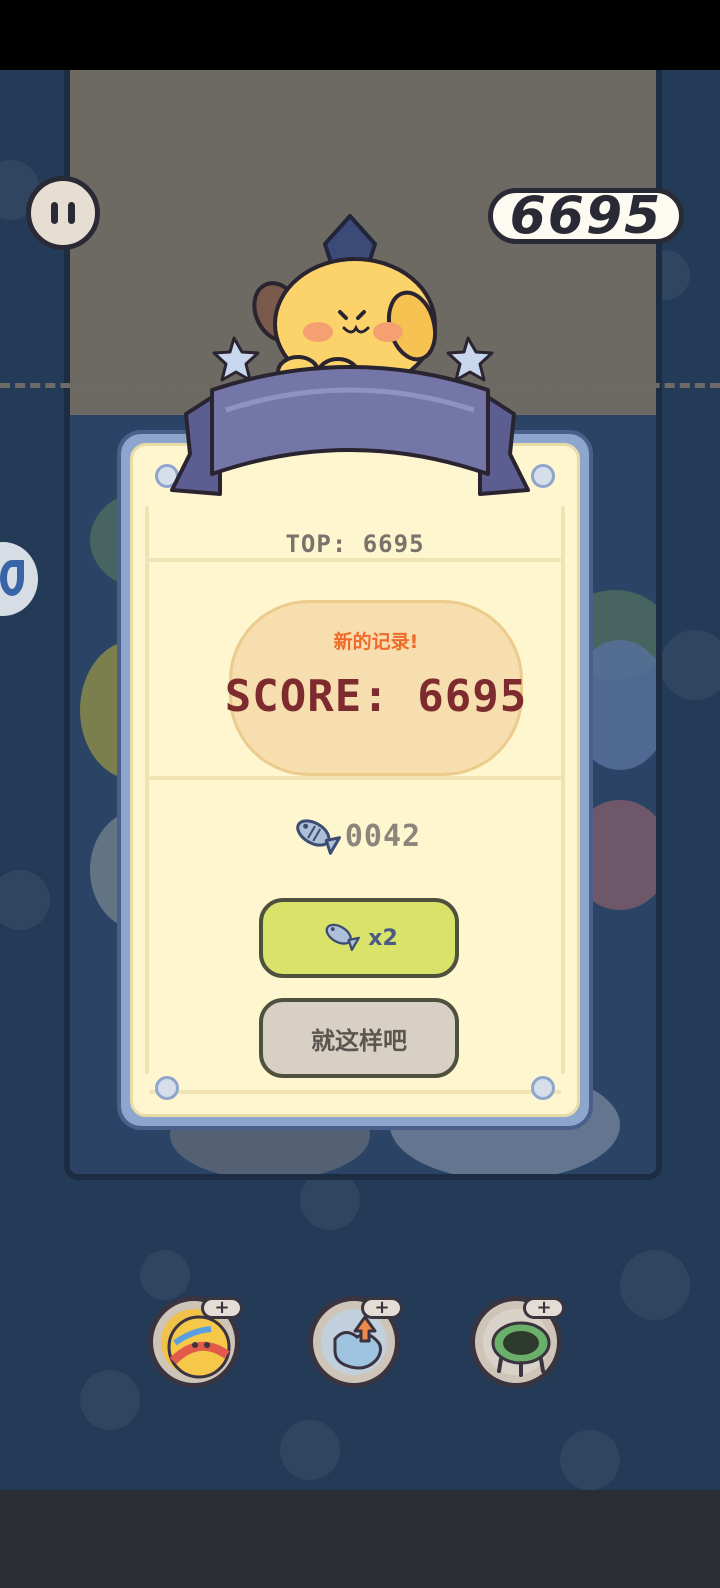  I want to click on fish-count: 0042, so click(383, 836).